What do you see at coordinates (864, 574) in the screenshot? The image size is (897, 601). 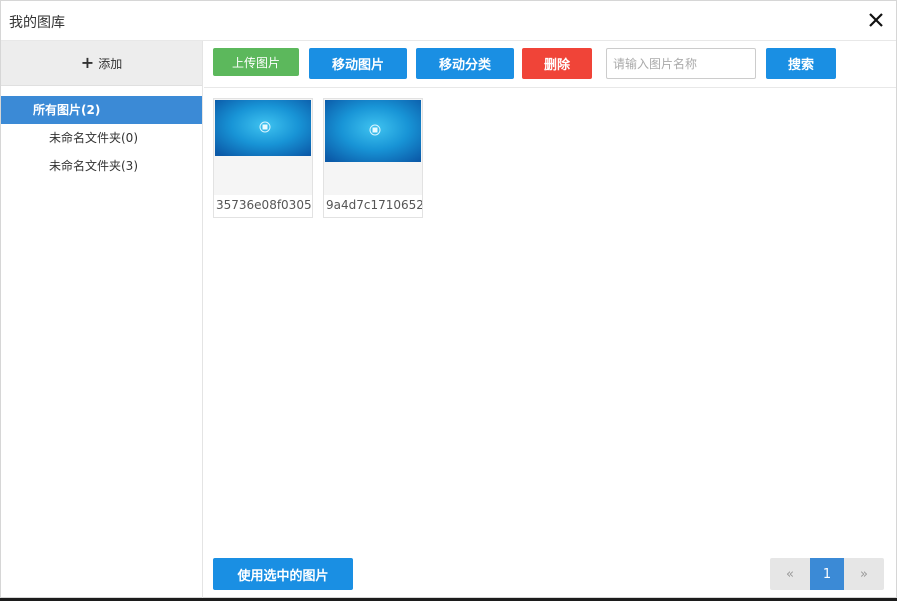 I see `next-page-button: »` at bounding box center [864, 574].